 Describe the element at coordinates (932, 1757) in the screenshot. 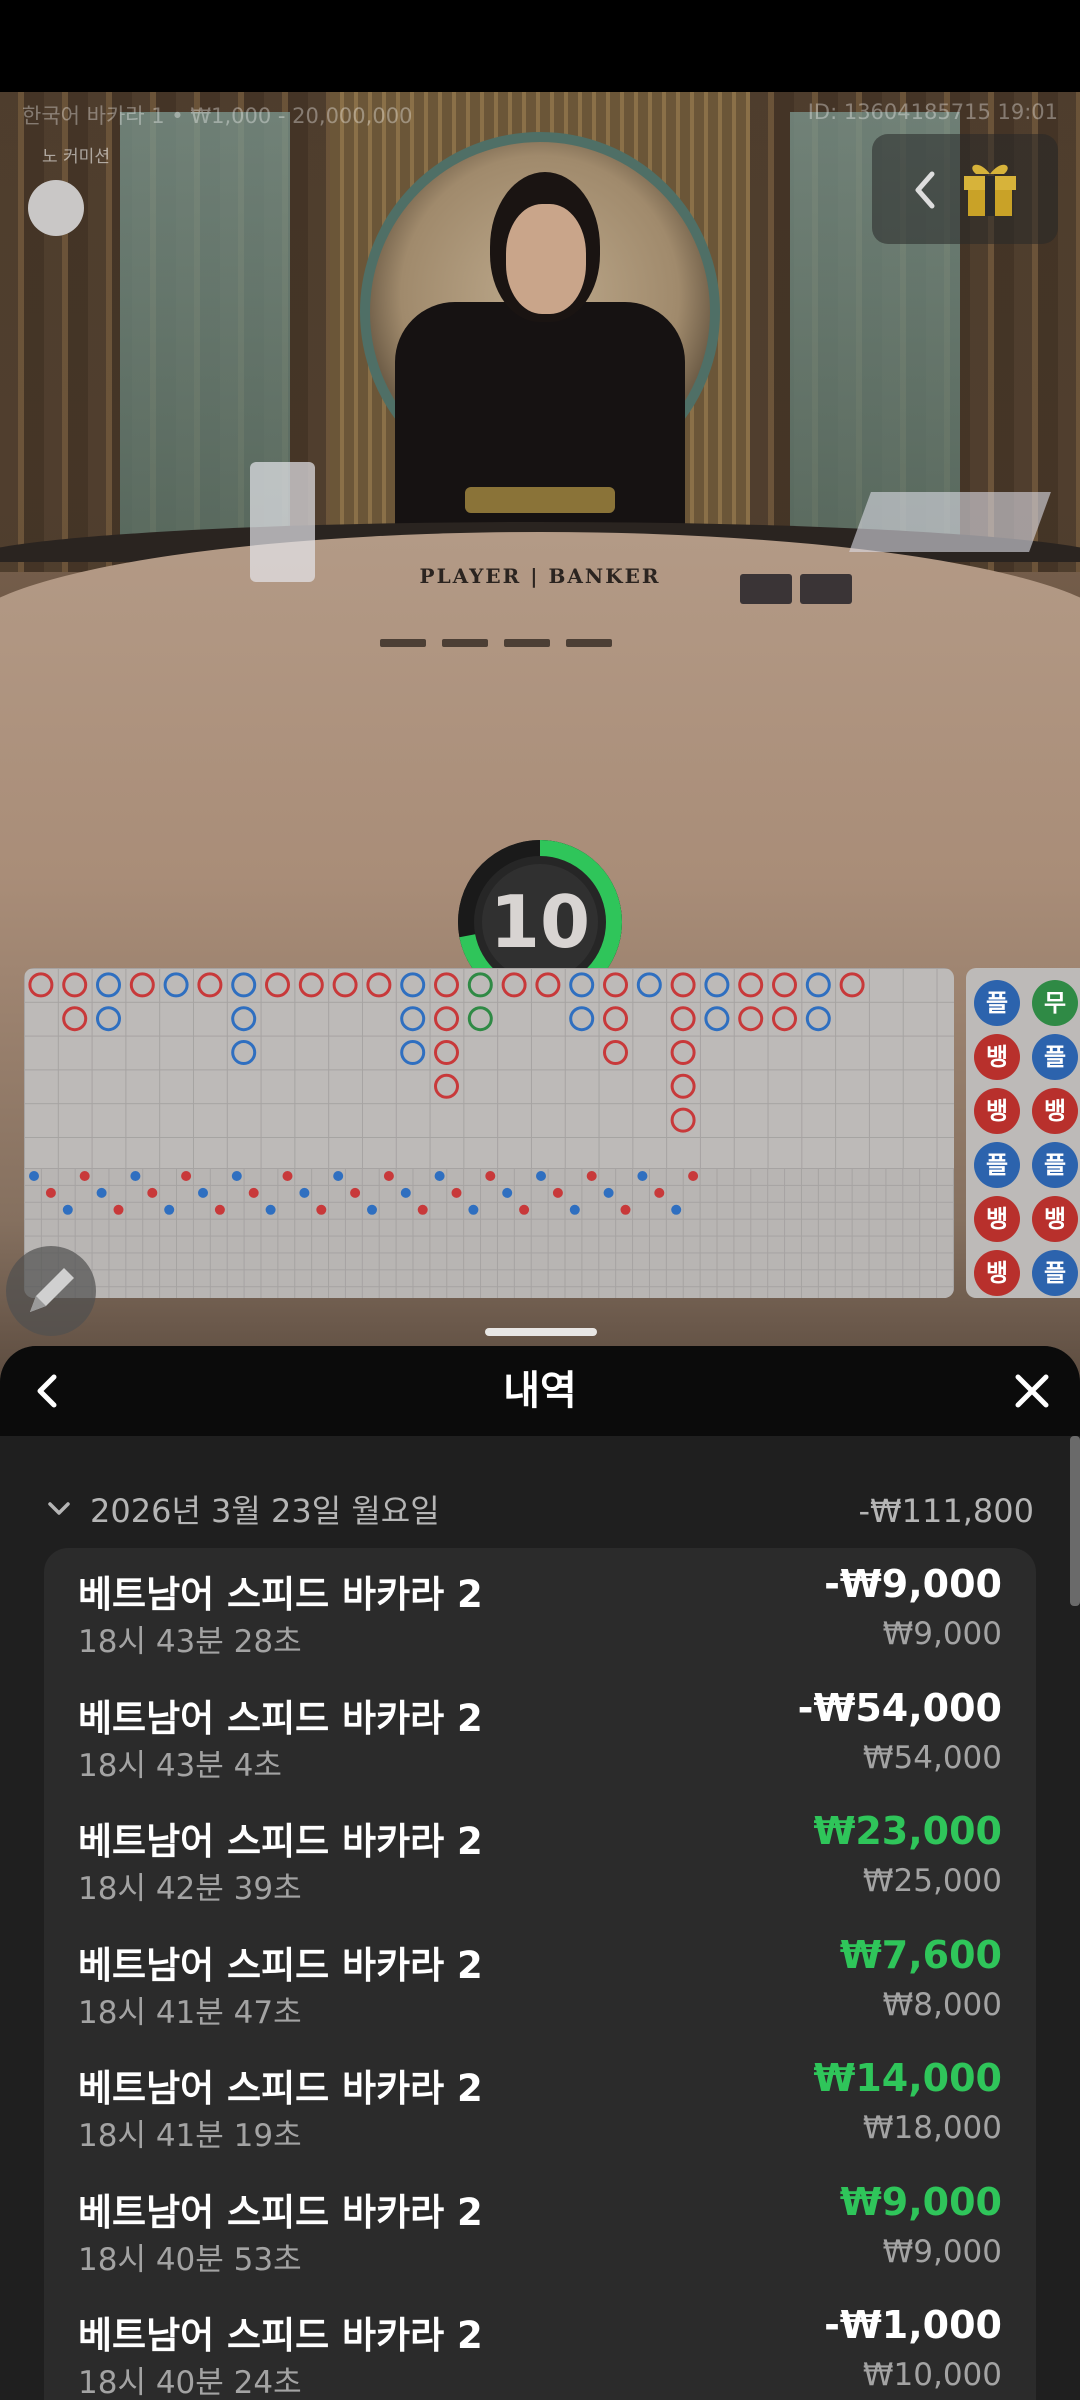

I see `stake-amount: ₩54,000` at that location.